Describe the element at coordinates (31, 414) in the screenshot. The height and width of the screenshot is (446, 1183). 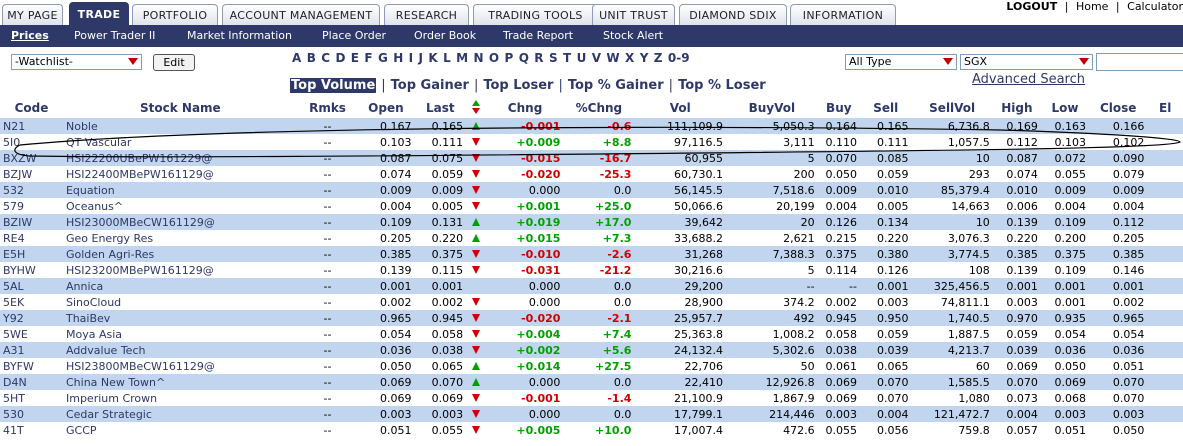
I see `stock-code: 530` at that location.